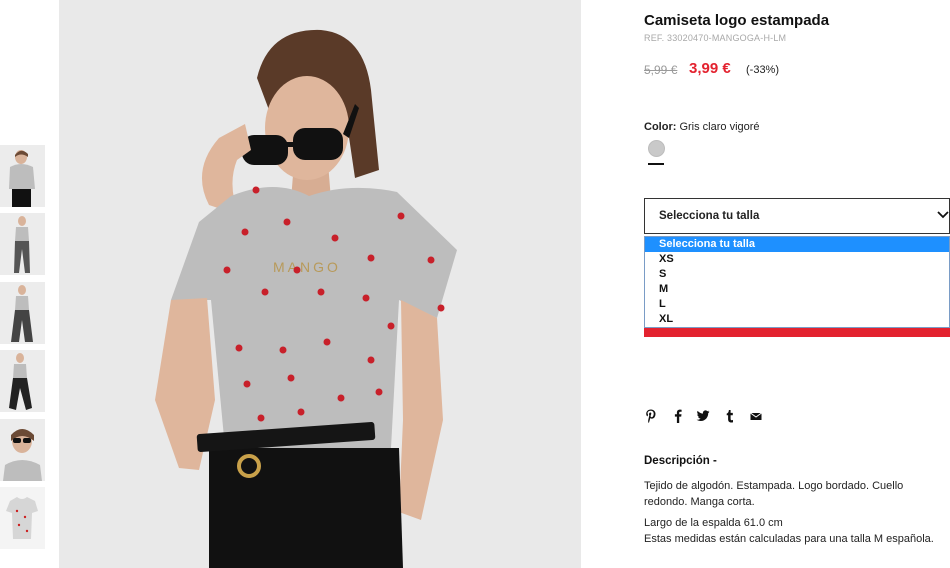  What do you see at coordinates (943, 215) in the screenshot?
I see `chevron-down-icon` at bounding box center [943, 215].